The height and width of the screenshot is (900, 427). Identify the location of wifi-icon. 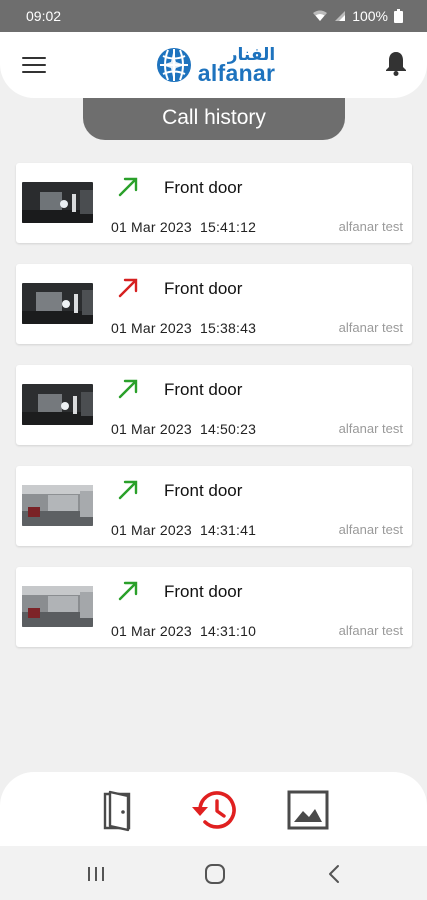
(320, 16).